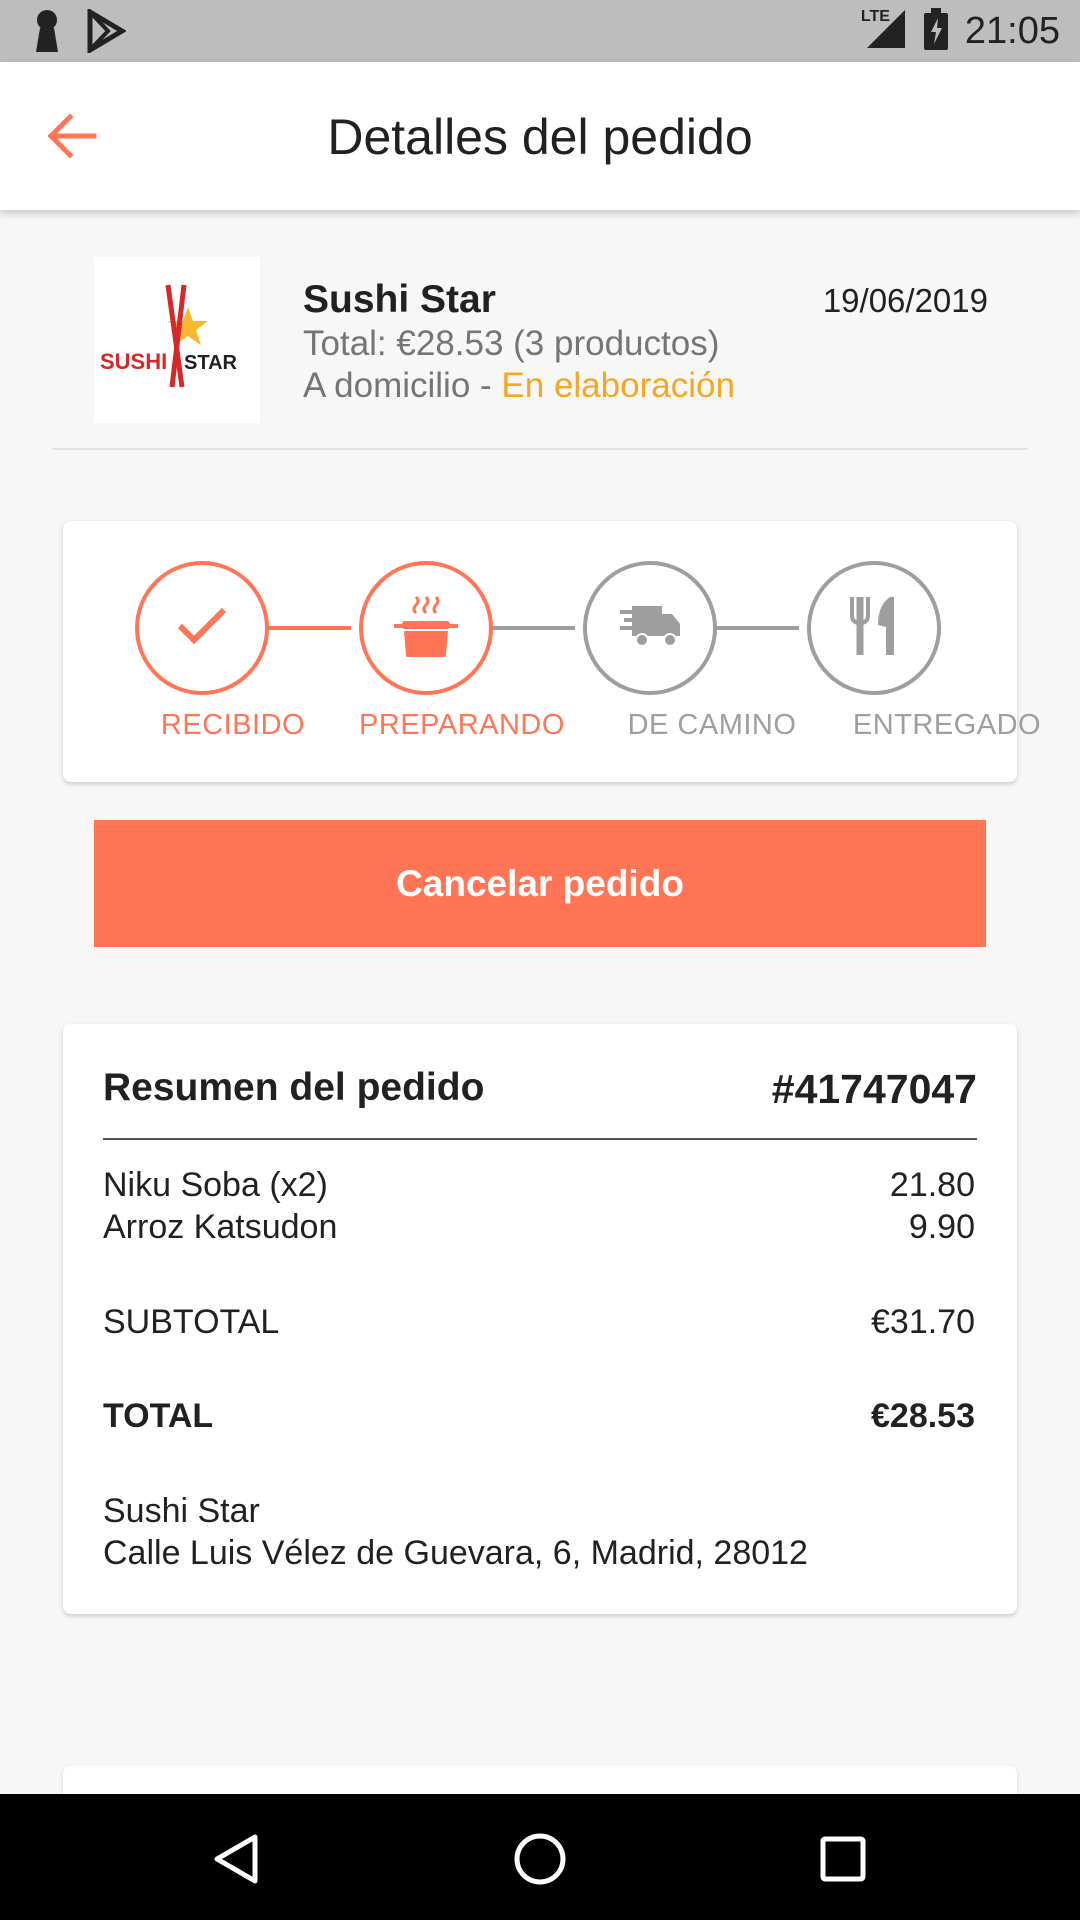 This screenshot has height=1920, width=1080. I want to click on network-type-label: LTE, so click(875, 16).